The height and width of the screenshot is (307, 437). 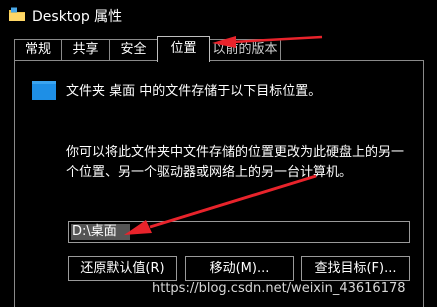 I want to click on tab-location: 位置, so click(x=183, y=49).